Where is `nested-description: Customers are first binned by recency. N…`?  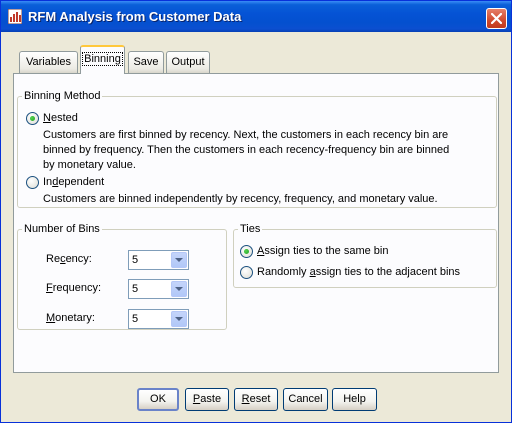 nested-description: Customers are first binned by recency. N… is located at coordinates (268, 150).